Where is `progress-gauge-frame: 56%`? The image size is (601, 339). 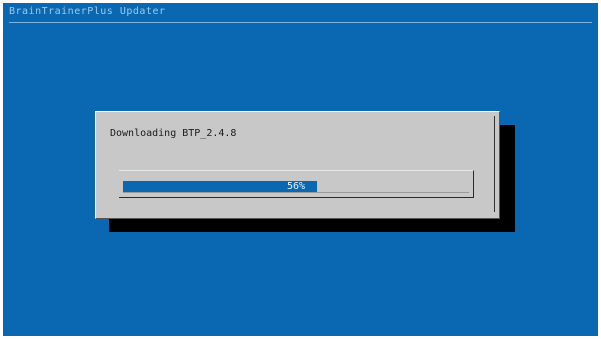 progress-gauge-frame: 56% is located at coordinates (296, 184).